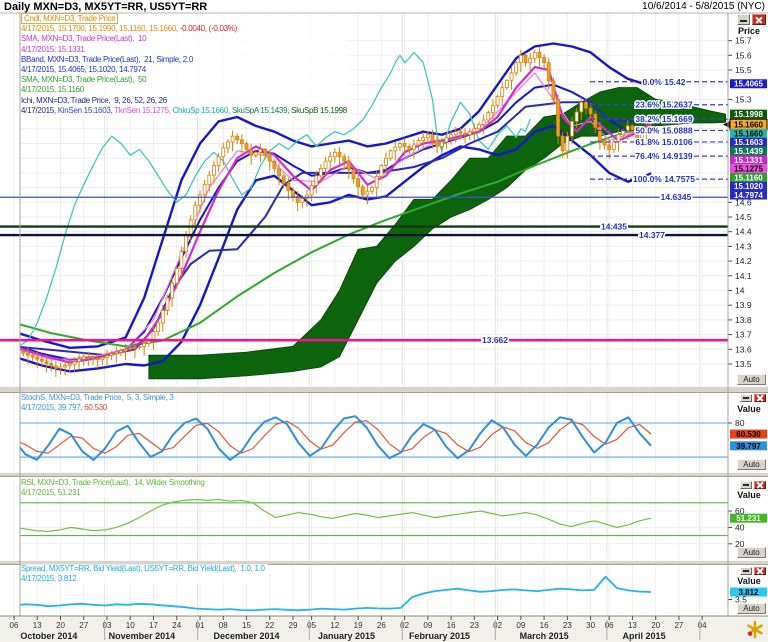 The image size is (768, 642). I want to click on value-badge-text: 3.812, so click(748, 592).